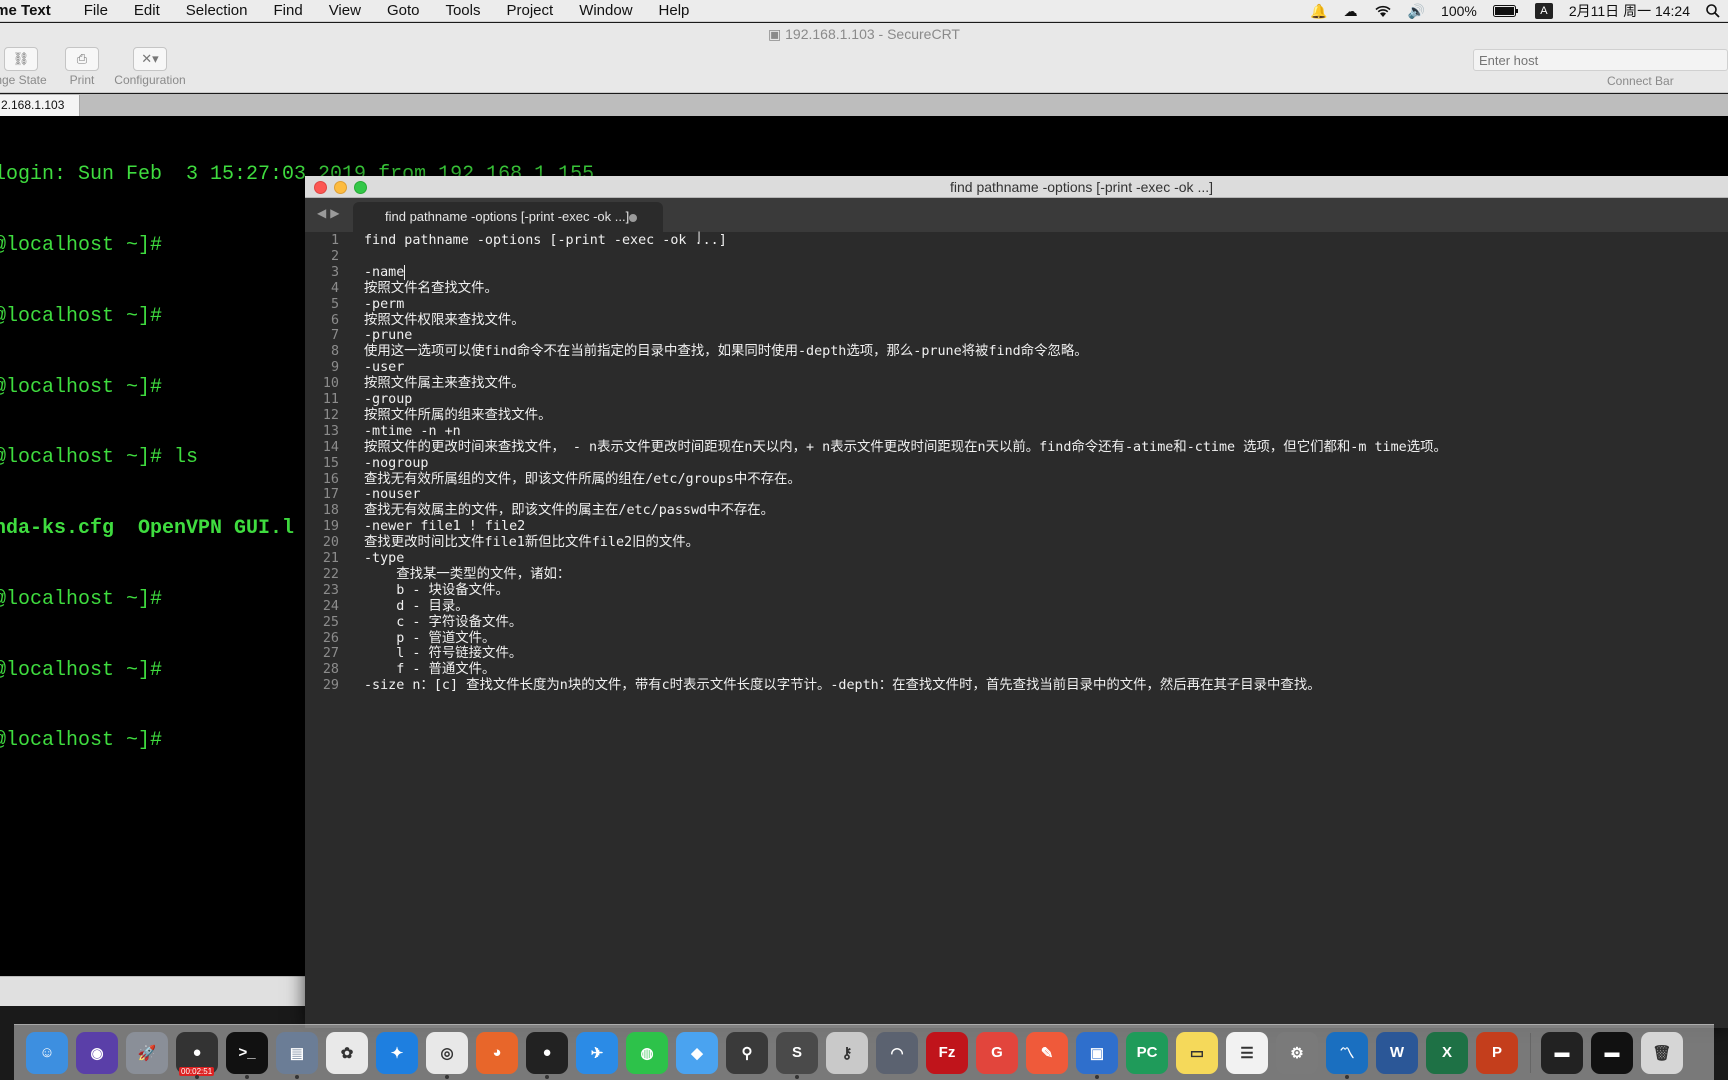 The width and height of the screenshot is (1728, 1080). What do you see at coordinates (1612, 1053) in the screenshot?
I see `minimized-terminal-icon: ▬` at bounding box center [1612, 1053].